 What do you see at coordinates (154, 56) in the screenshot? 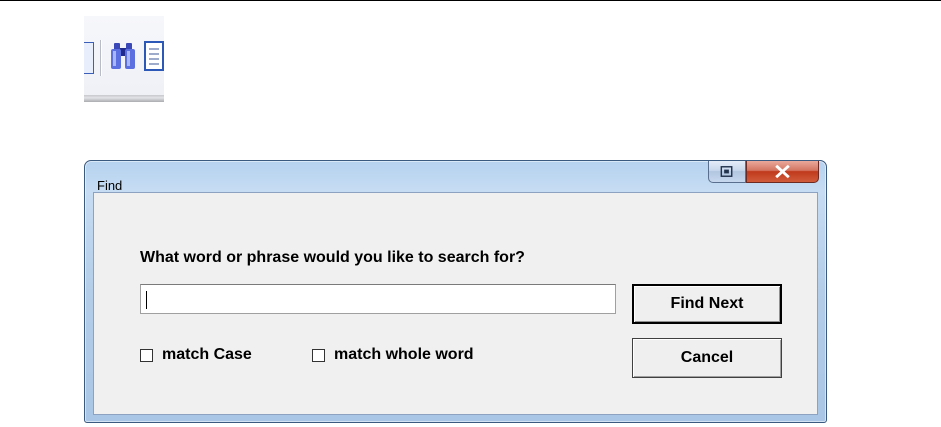
I see `document-icon` at bounding box center [154, 56].